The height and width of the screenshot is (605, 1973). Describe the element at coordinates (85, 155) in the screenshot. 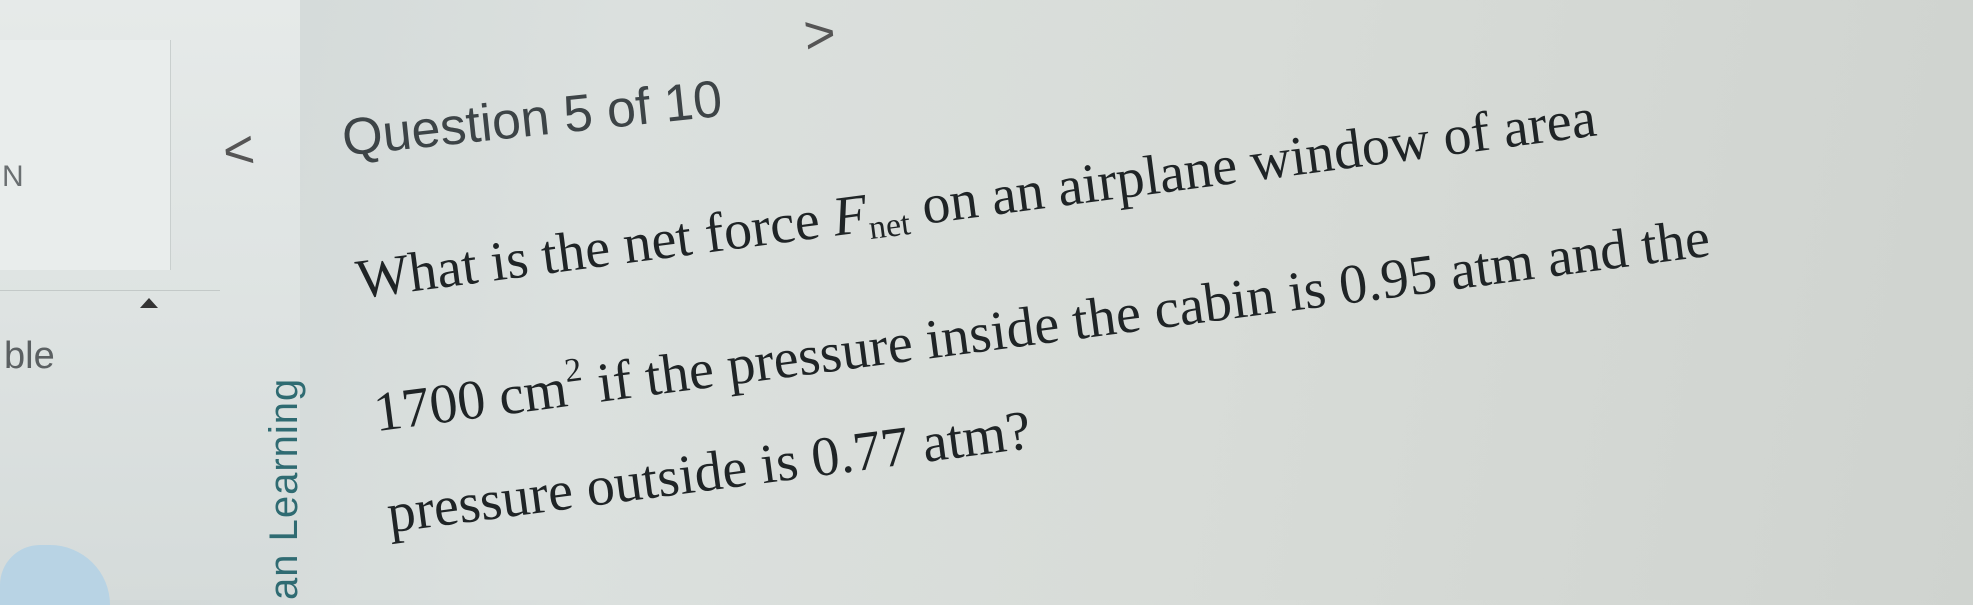

I see `sidebar-panel` at that location.